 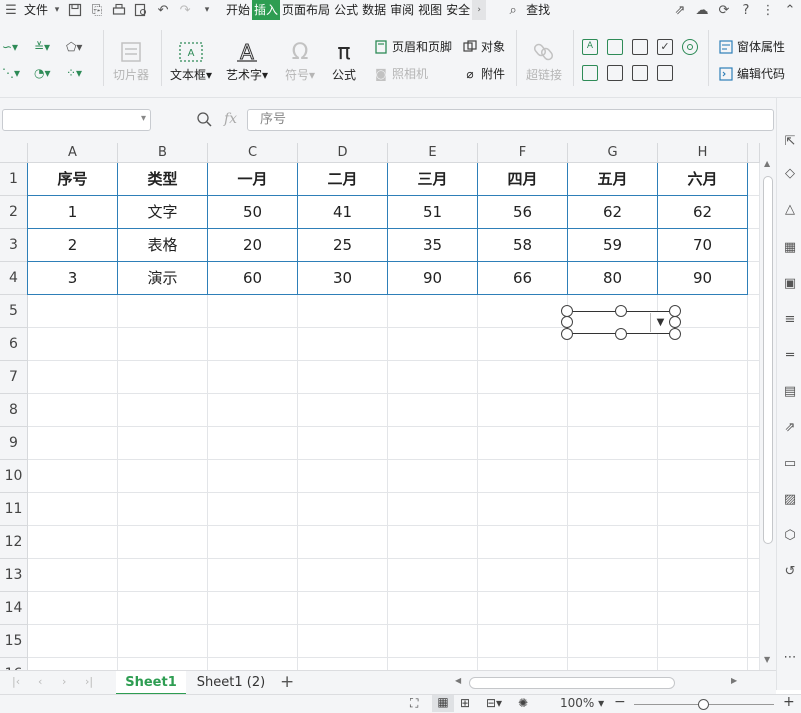 What do you see at coordinates (433, 311) in the screenshot?
I see `cell-e5` at bounding box center [433, 311].